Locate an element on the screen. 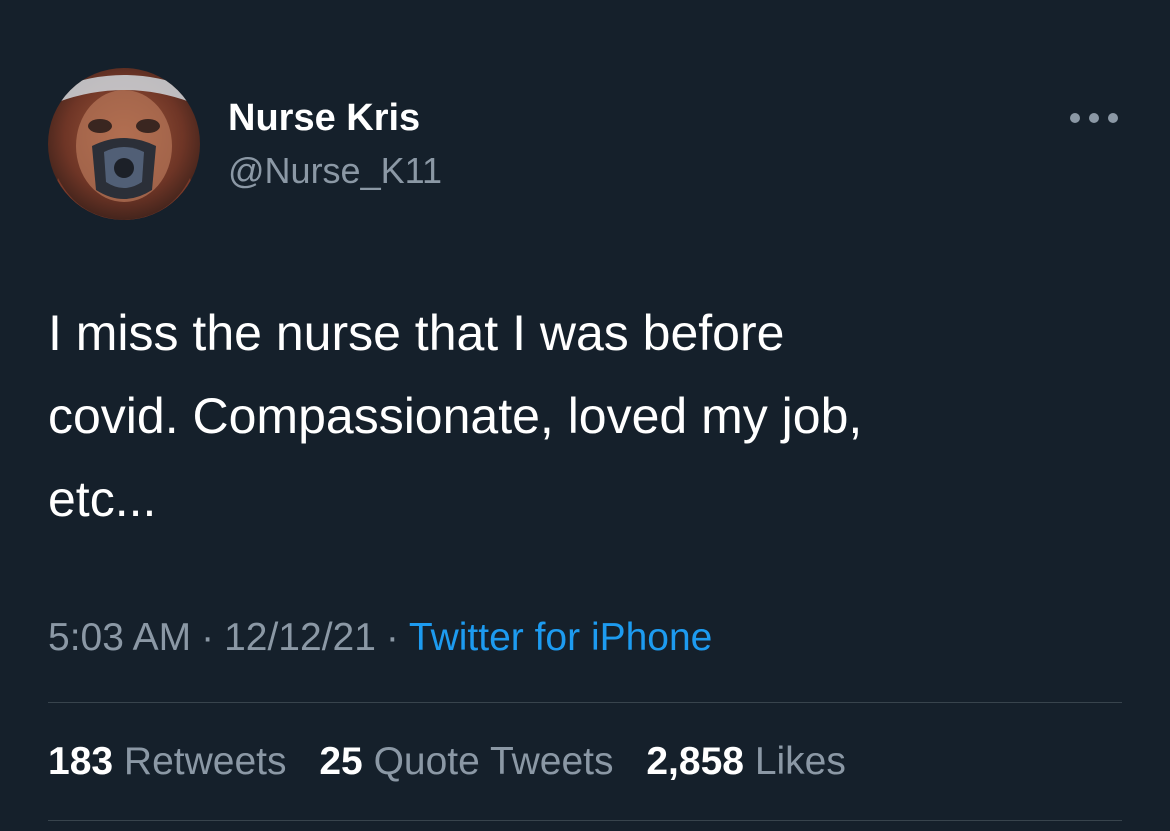 Image resolution: width=1170 pixels, height=831 pixels. likes-stat: 2,858 Likes is located at coordinates (746, 761).